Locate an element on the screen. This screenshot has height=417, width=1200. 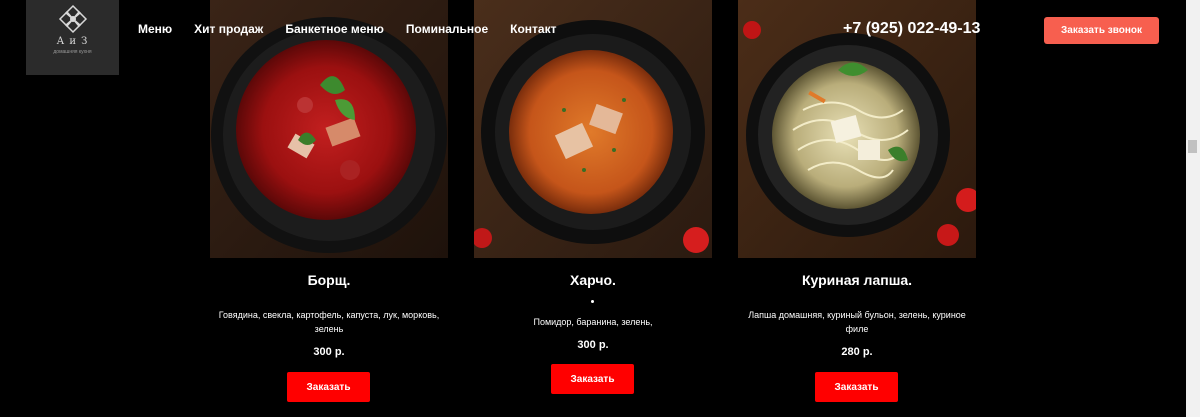
nav-item-banquet: Банкетное меню is located at coordinates (334, 29).